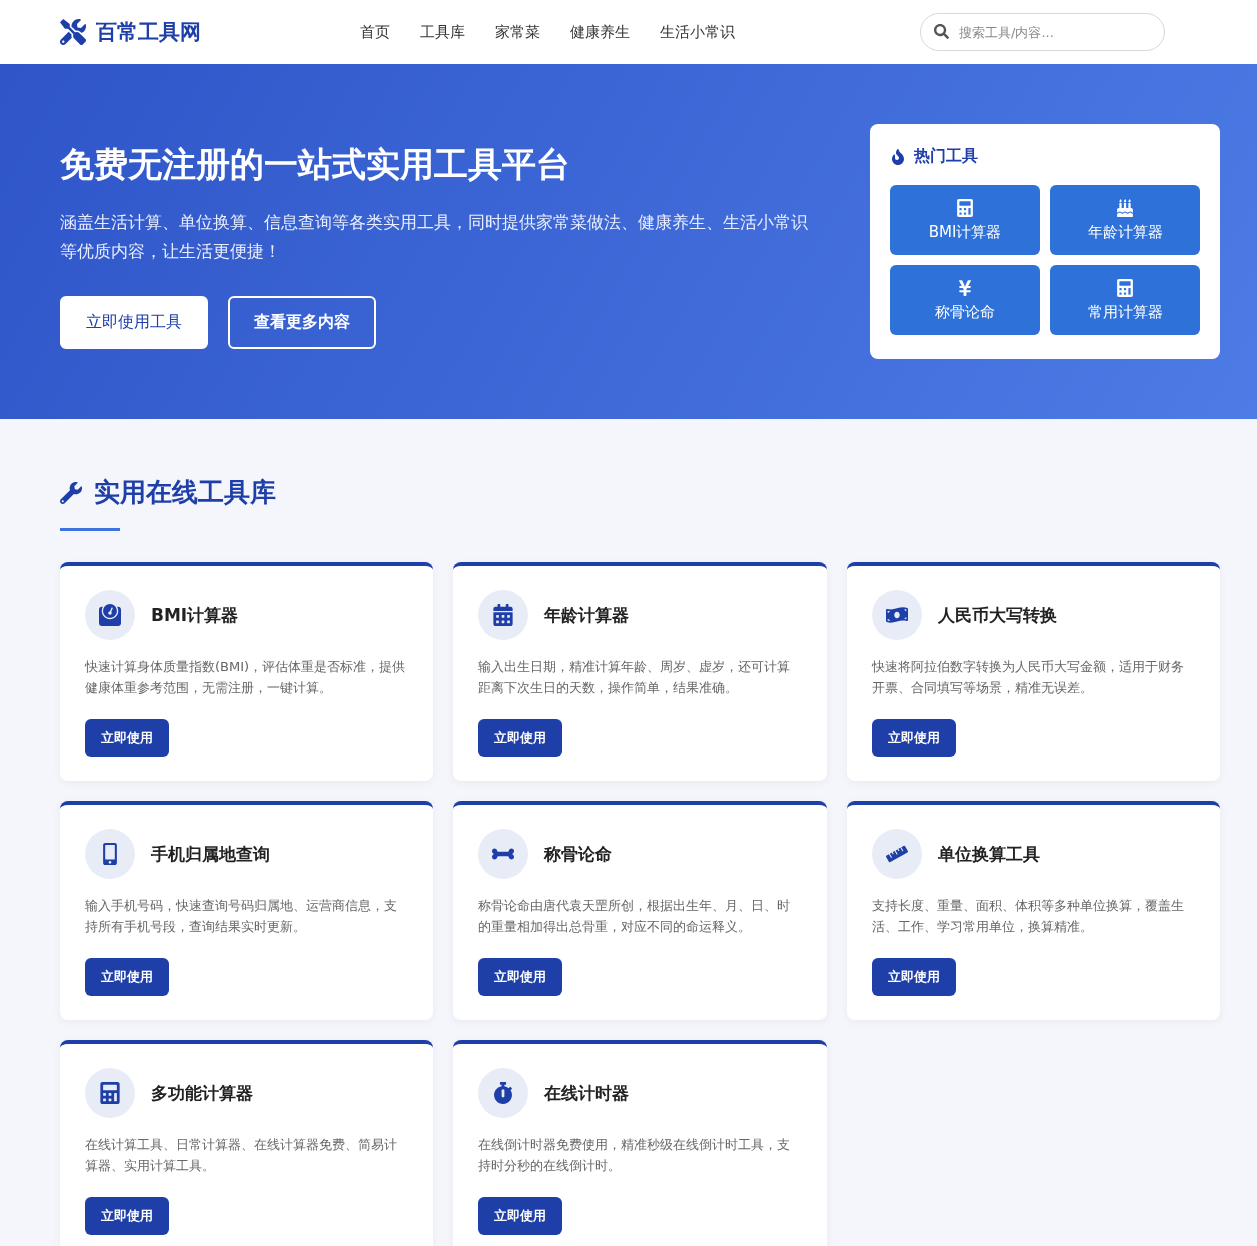 The height and width of the screenshot is (1246, 1257). What do you see at coordinates (635, 677) in the screenshot?
I see `card-description: 输入出生日期，精准计算年龄、周岁、虚岁，还可计算距离下次生日的天数，操作简单，结果准确。` at bounding box center [635, 677].